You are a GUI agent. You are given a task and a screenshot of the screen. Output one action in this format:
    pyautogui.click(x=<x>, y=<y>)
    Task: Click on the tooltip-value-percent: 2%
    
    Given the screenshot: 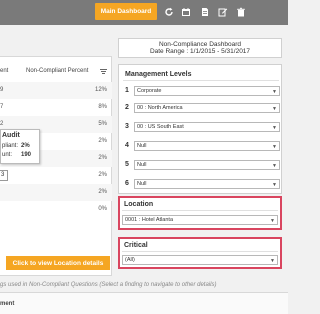 What is the action you would take?
    pyautogui.click(x=25, y=146)
    